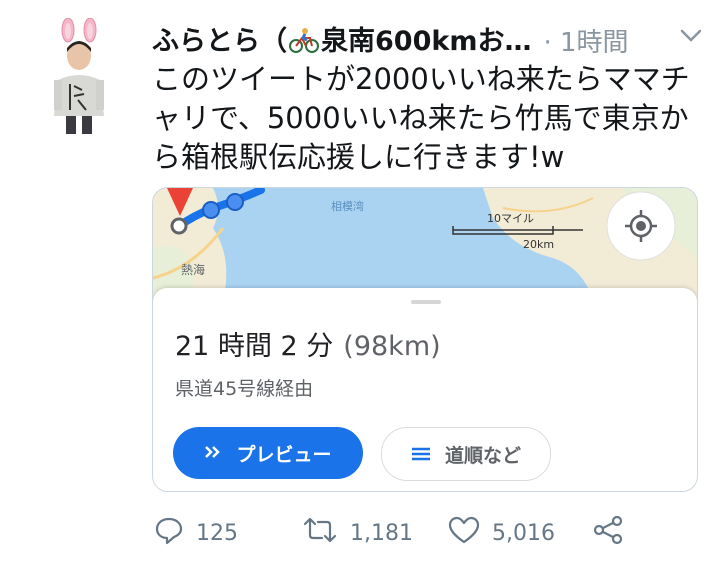  I want to click on tweet-timestamp: · 1時間, so click(585, 40).